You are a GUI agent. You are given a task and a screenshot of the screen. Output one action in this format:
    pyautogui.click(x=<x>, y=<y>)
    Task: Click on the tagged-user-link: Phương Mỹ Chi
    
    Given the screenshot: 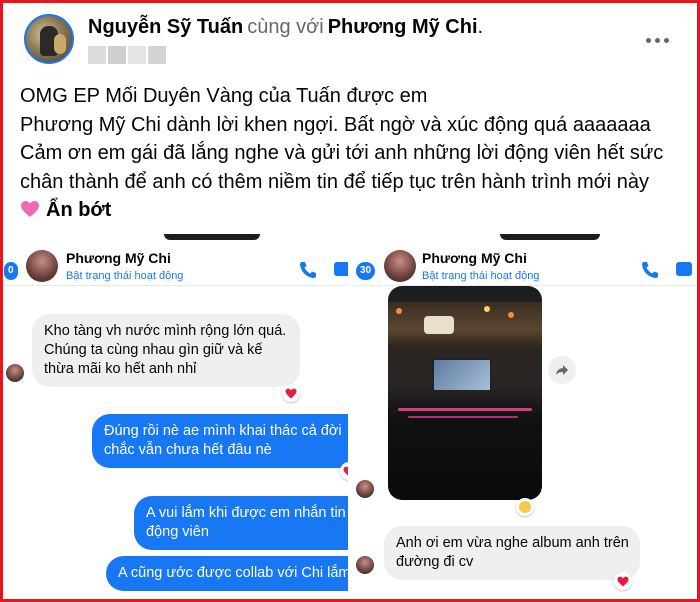 What is the action you would take?
    pyautogui.click(x=403, y=27)
    